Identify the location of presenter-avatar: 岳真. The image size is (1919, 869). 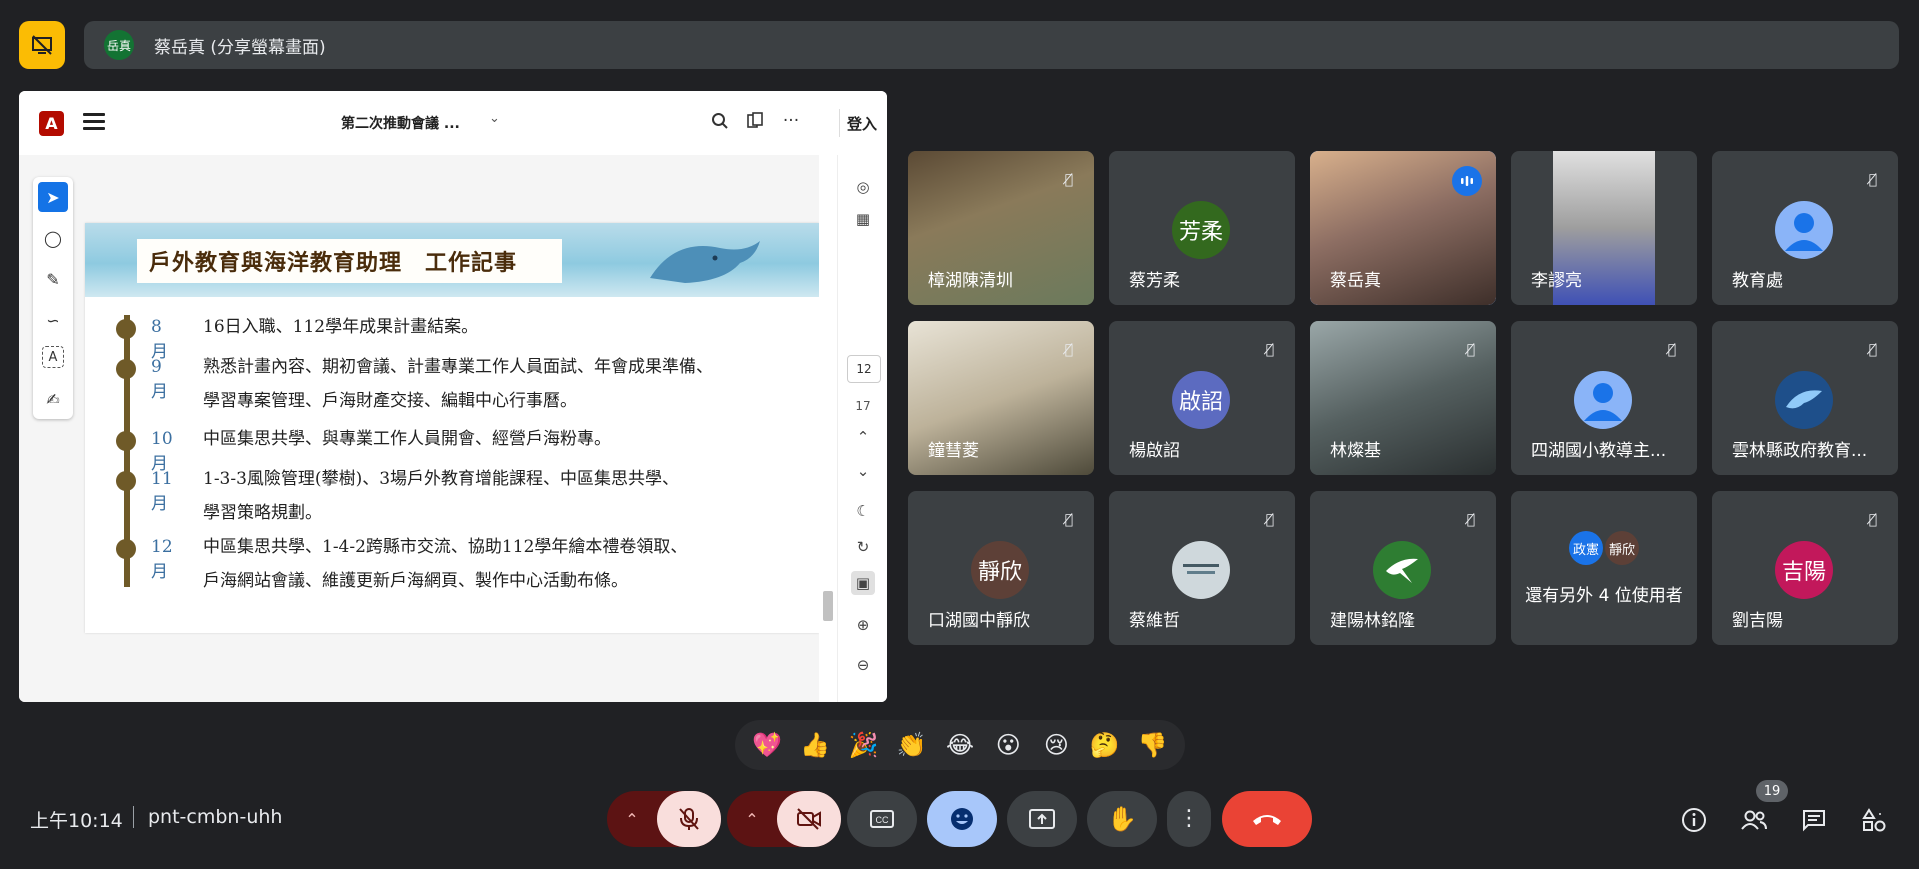
(119, 45).